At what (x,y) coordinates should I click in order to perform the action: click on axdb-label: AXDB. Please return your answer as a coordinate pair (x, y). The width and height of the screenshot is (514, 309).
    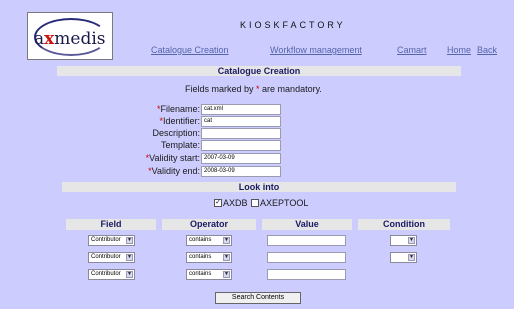
    Looking at the image, I should click on (235, 203).